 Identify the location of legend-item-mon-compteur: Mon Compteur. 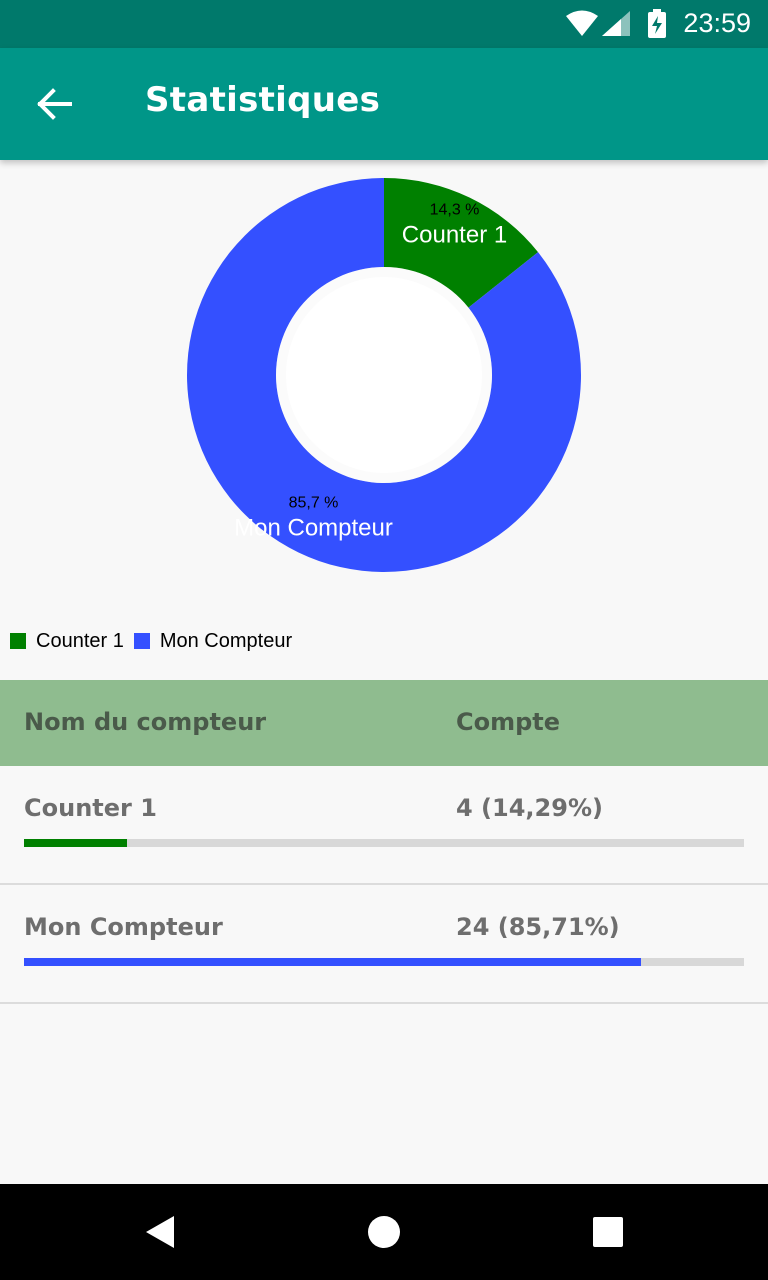
(213, 641).